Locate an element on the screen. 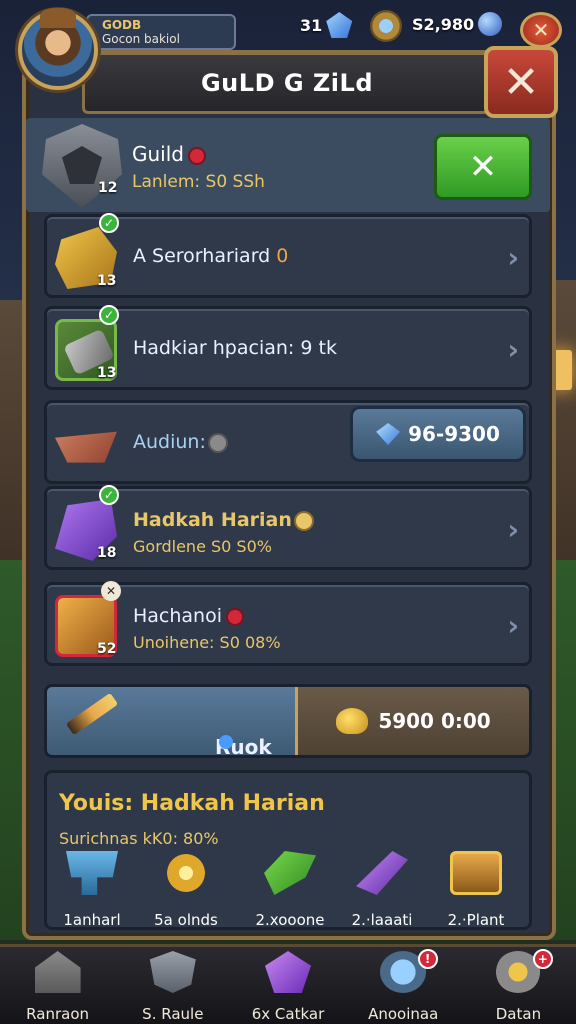 The image size is (576, 1024). reward-label: 5a olnds is located at coordinates (186, 920).